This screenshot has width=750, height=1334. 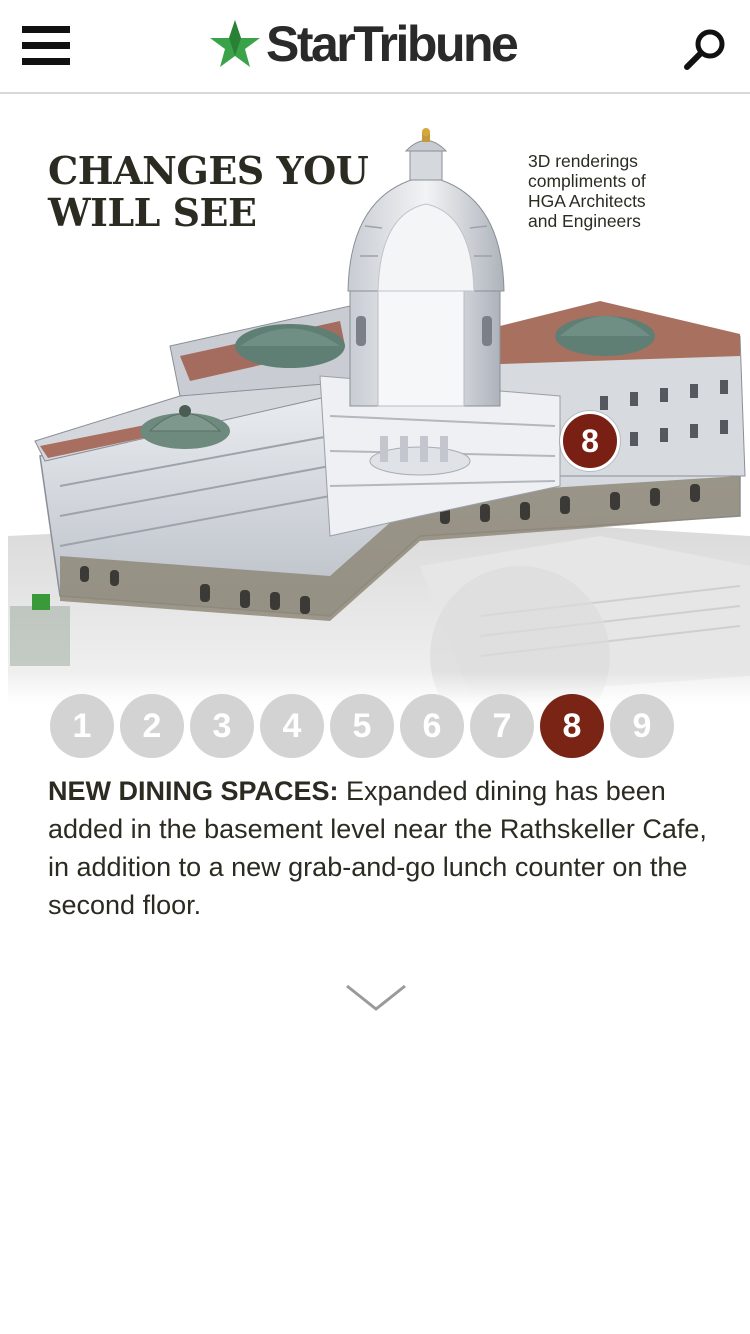 I want to click on step-button-5: 5, so click(x=362, y=726).